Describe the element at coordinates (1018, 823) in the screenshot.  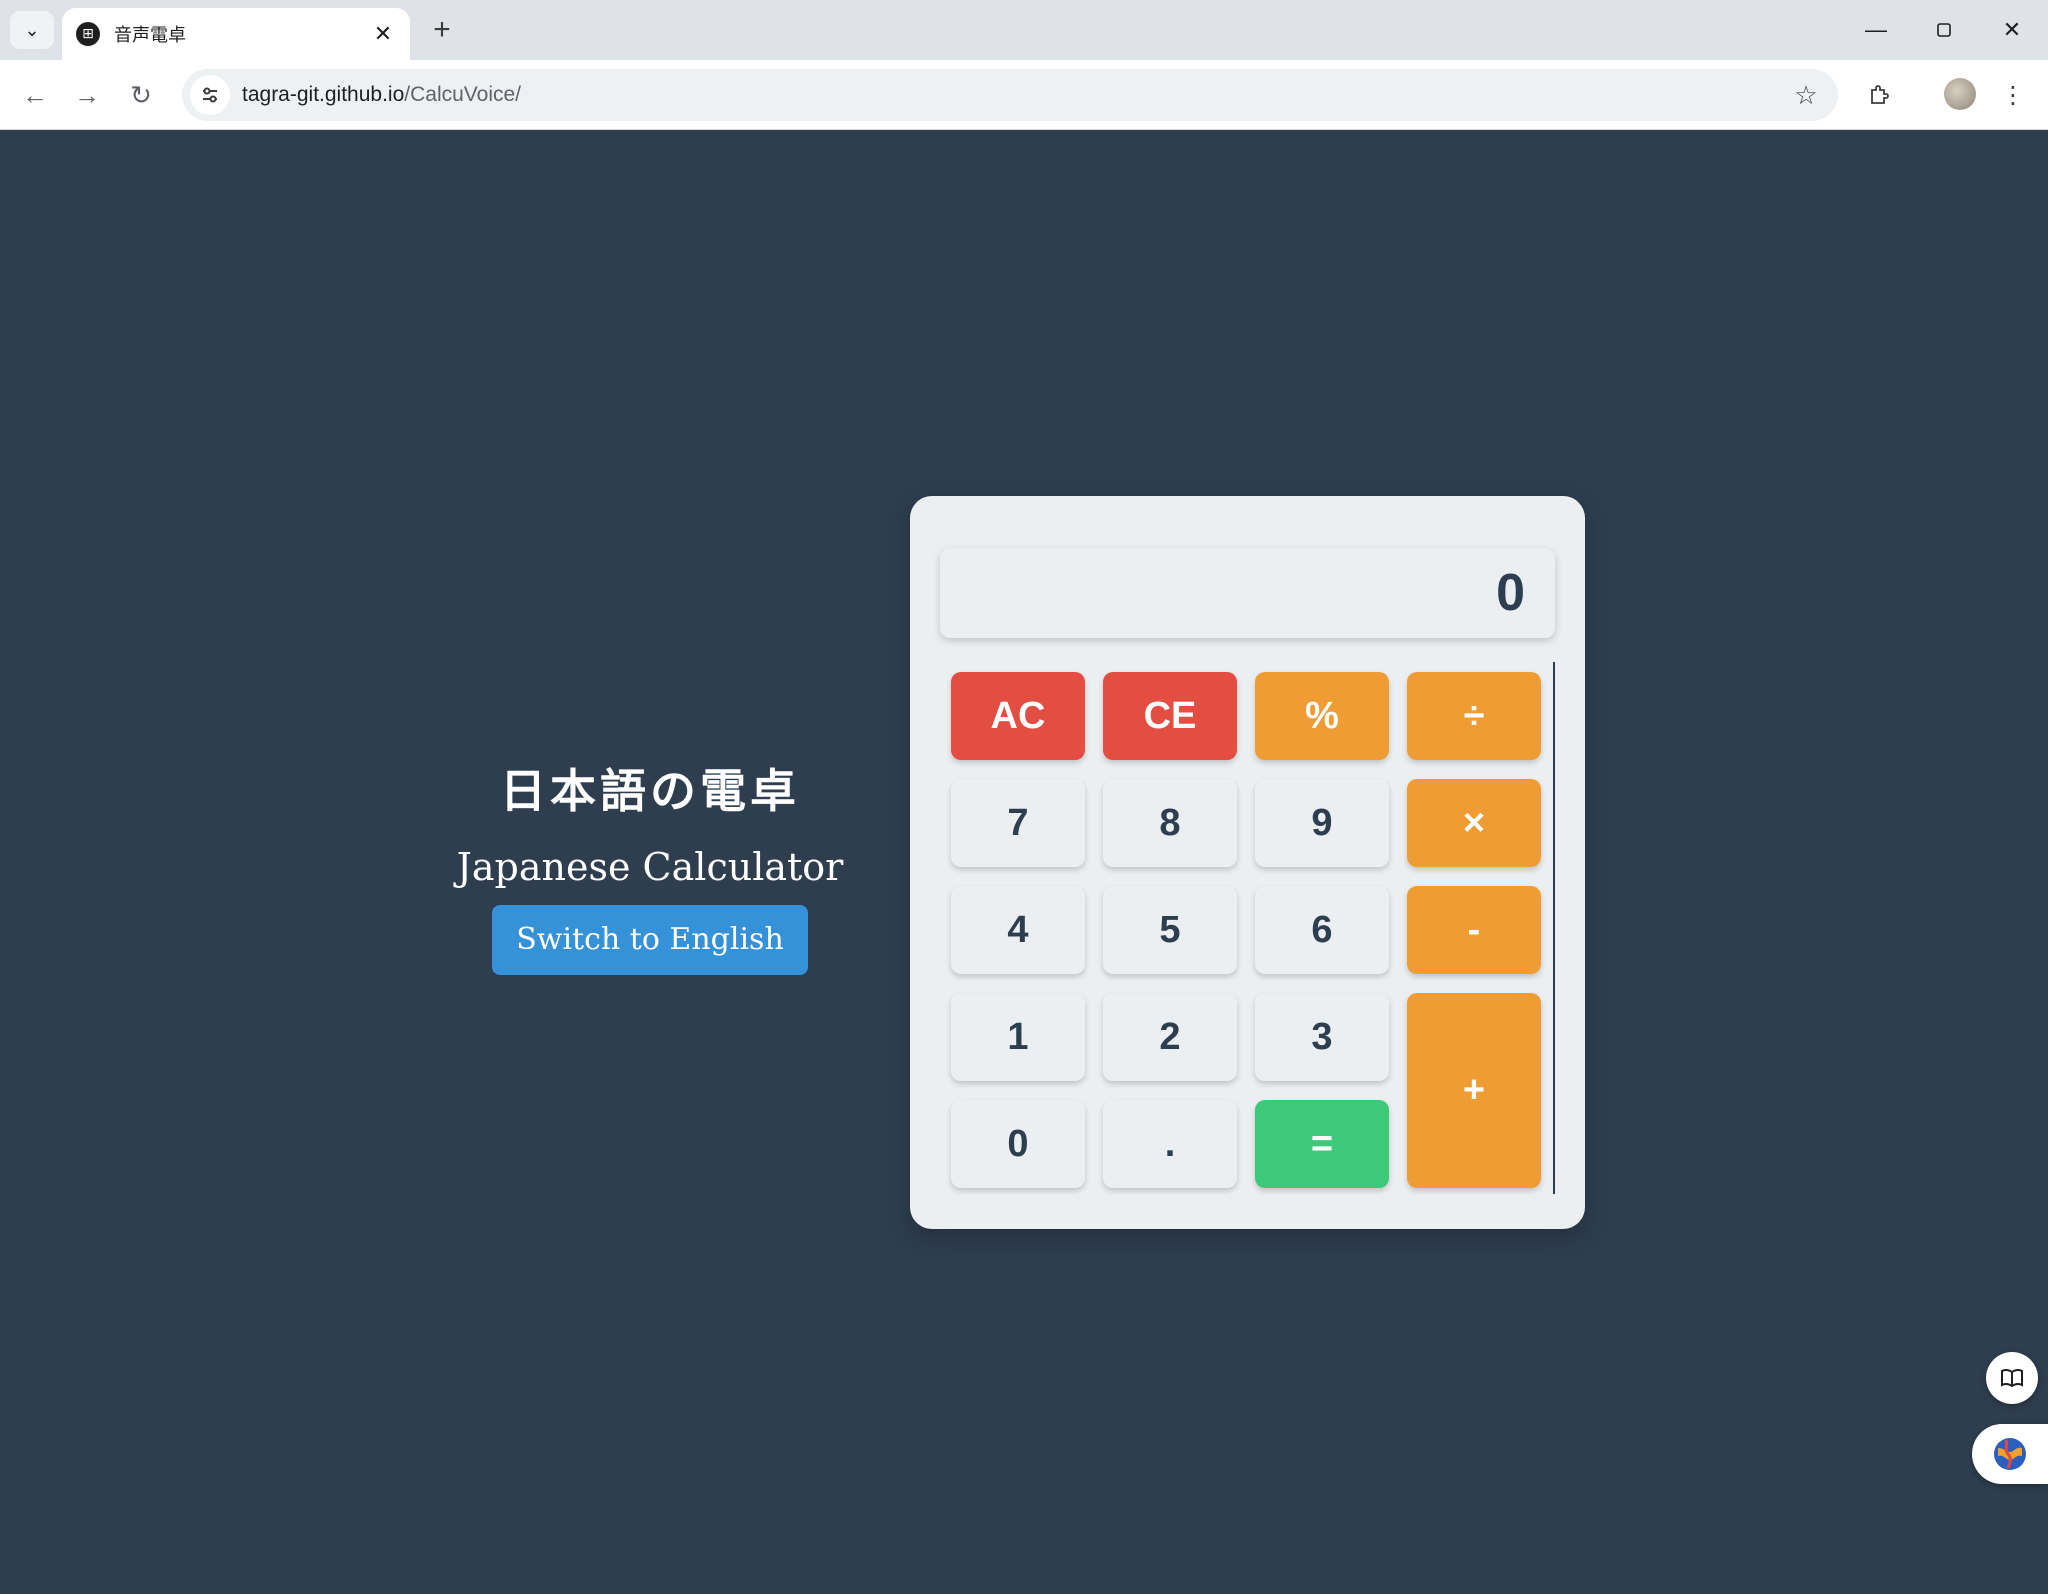
I see `digit-7-button: 7` at that location.